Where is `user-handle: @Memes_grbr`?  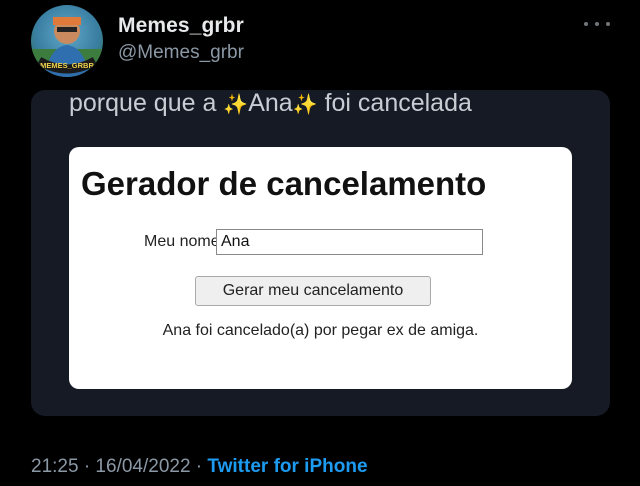 user-handle: @Memes_grbr is located at coordinates (181, 53).